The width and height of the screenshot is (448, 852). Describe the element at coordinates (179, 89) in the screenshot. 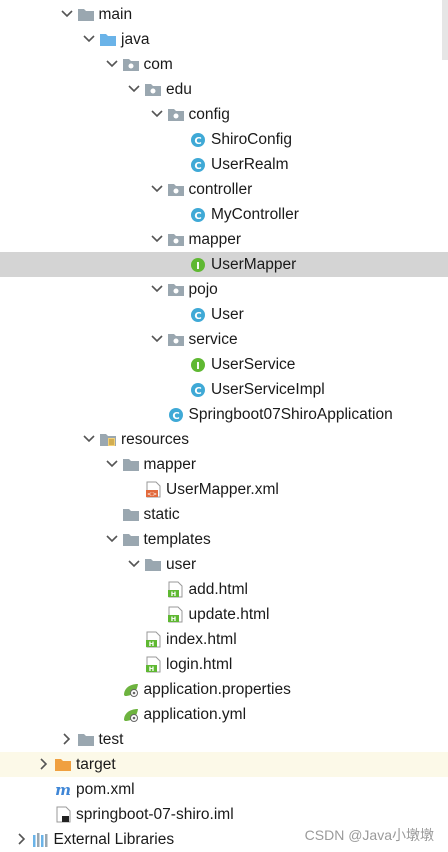

I see `tree-item-label: edu` at that location.